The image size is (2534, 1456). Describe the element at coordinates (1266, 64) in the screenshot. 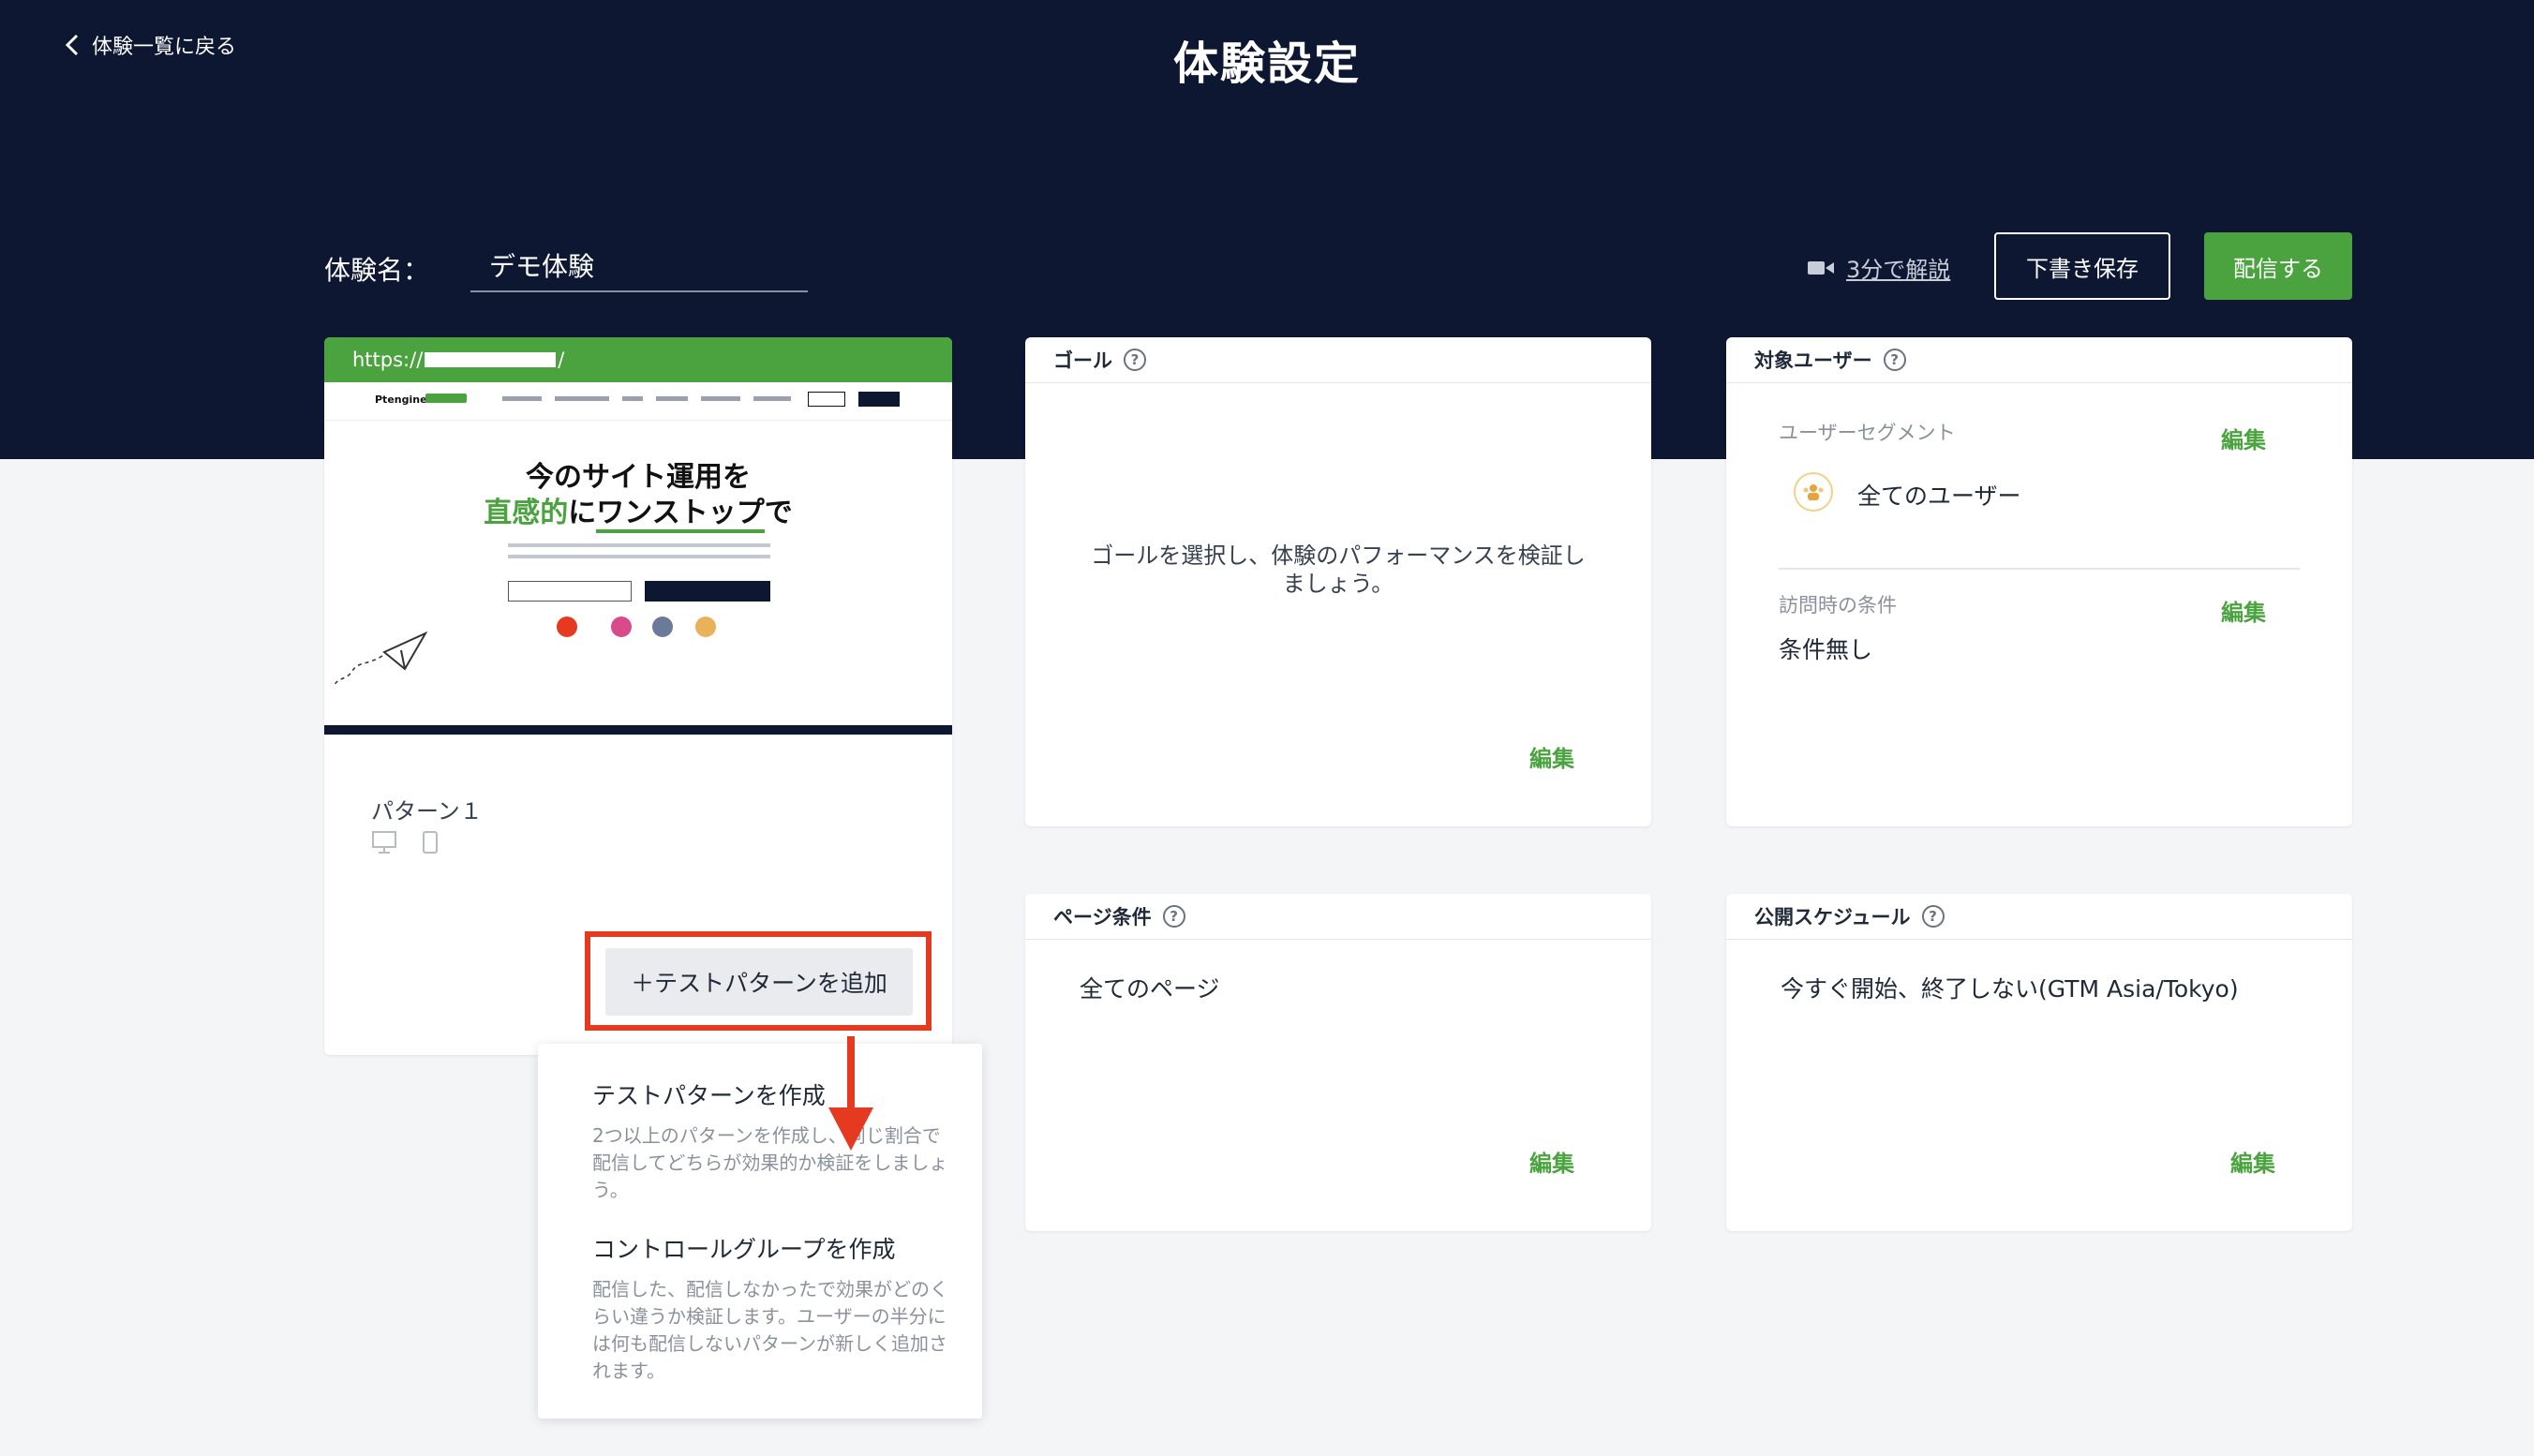

I see `page-title: 体験設定` at that location.